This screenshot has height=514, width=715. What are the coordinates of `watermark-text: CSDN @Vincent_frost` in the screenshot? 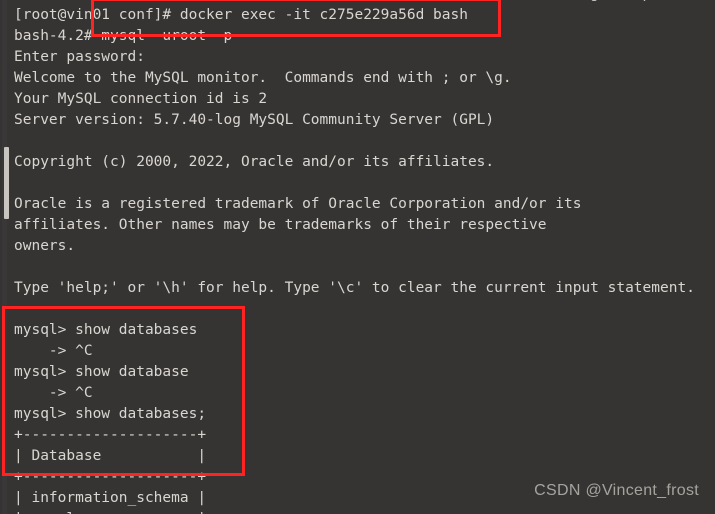 It's located at (616, 490).